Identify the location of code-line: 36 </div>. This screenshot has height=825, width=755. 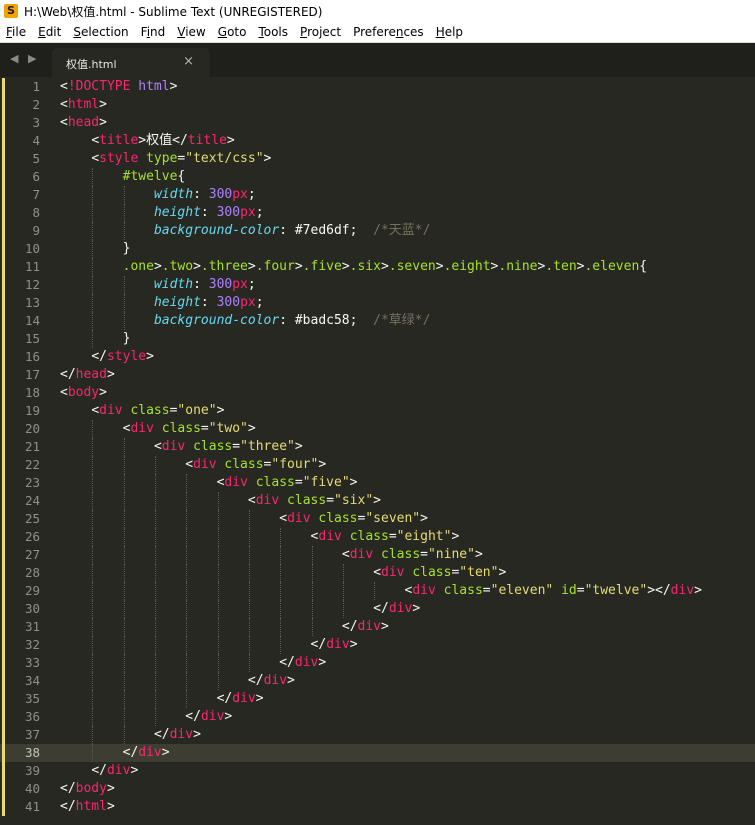
(377, 717).